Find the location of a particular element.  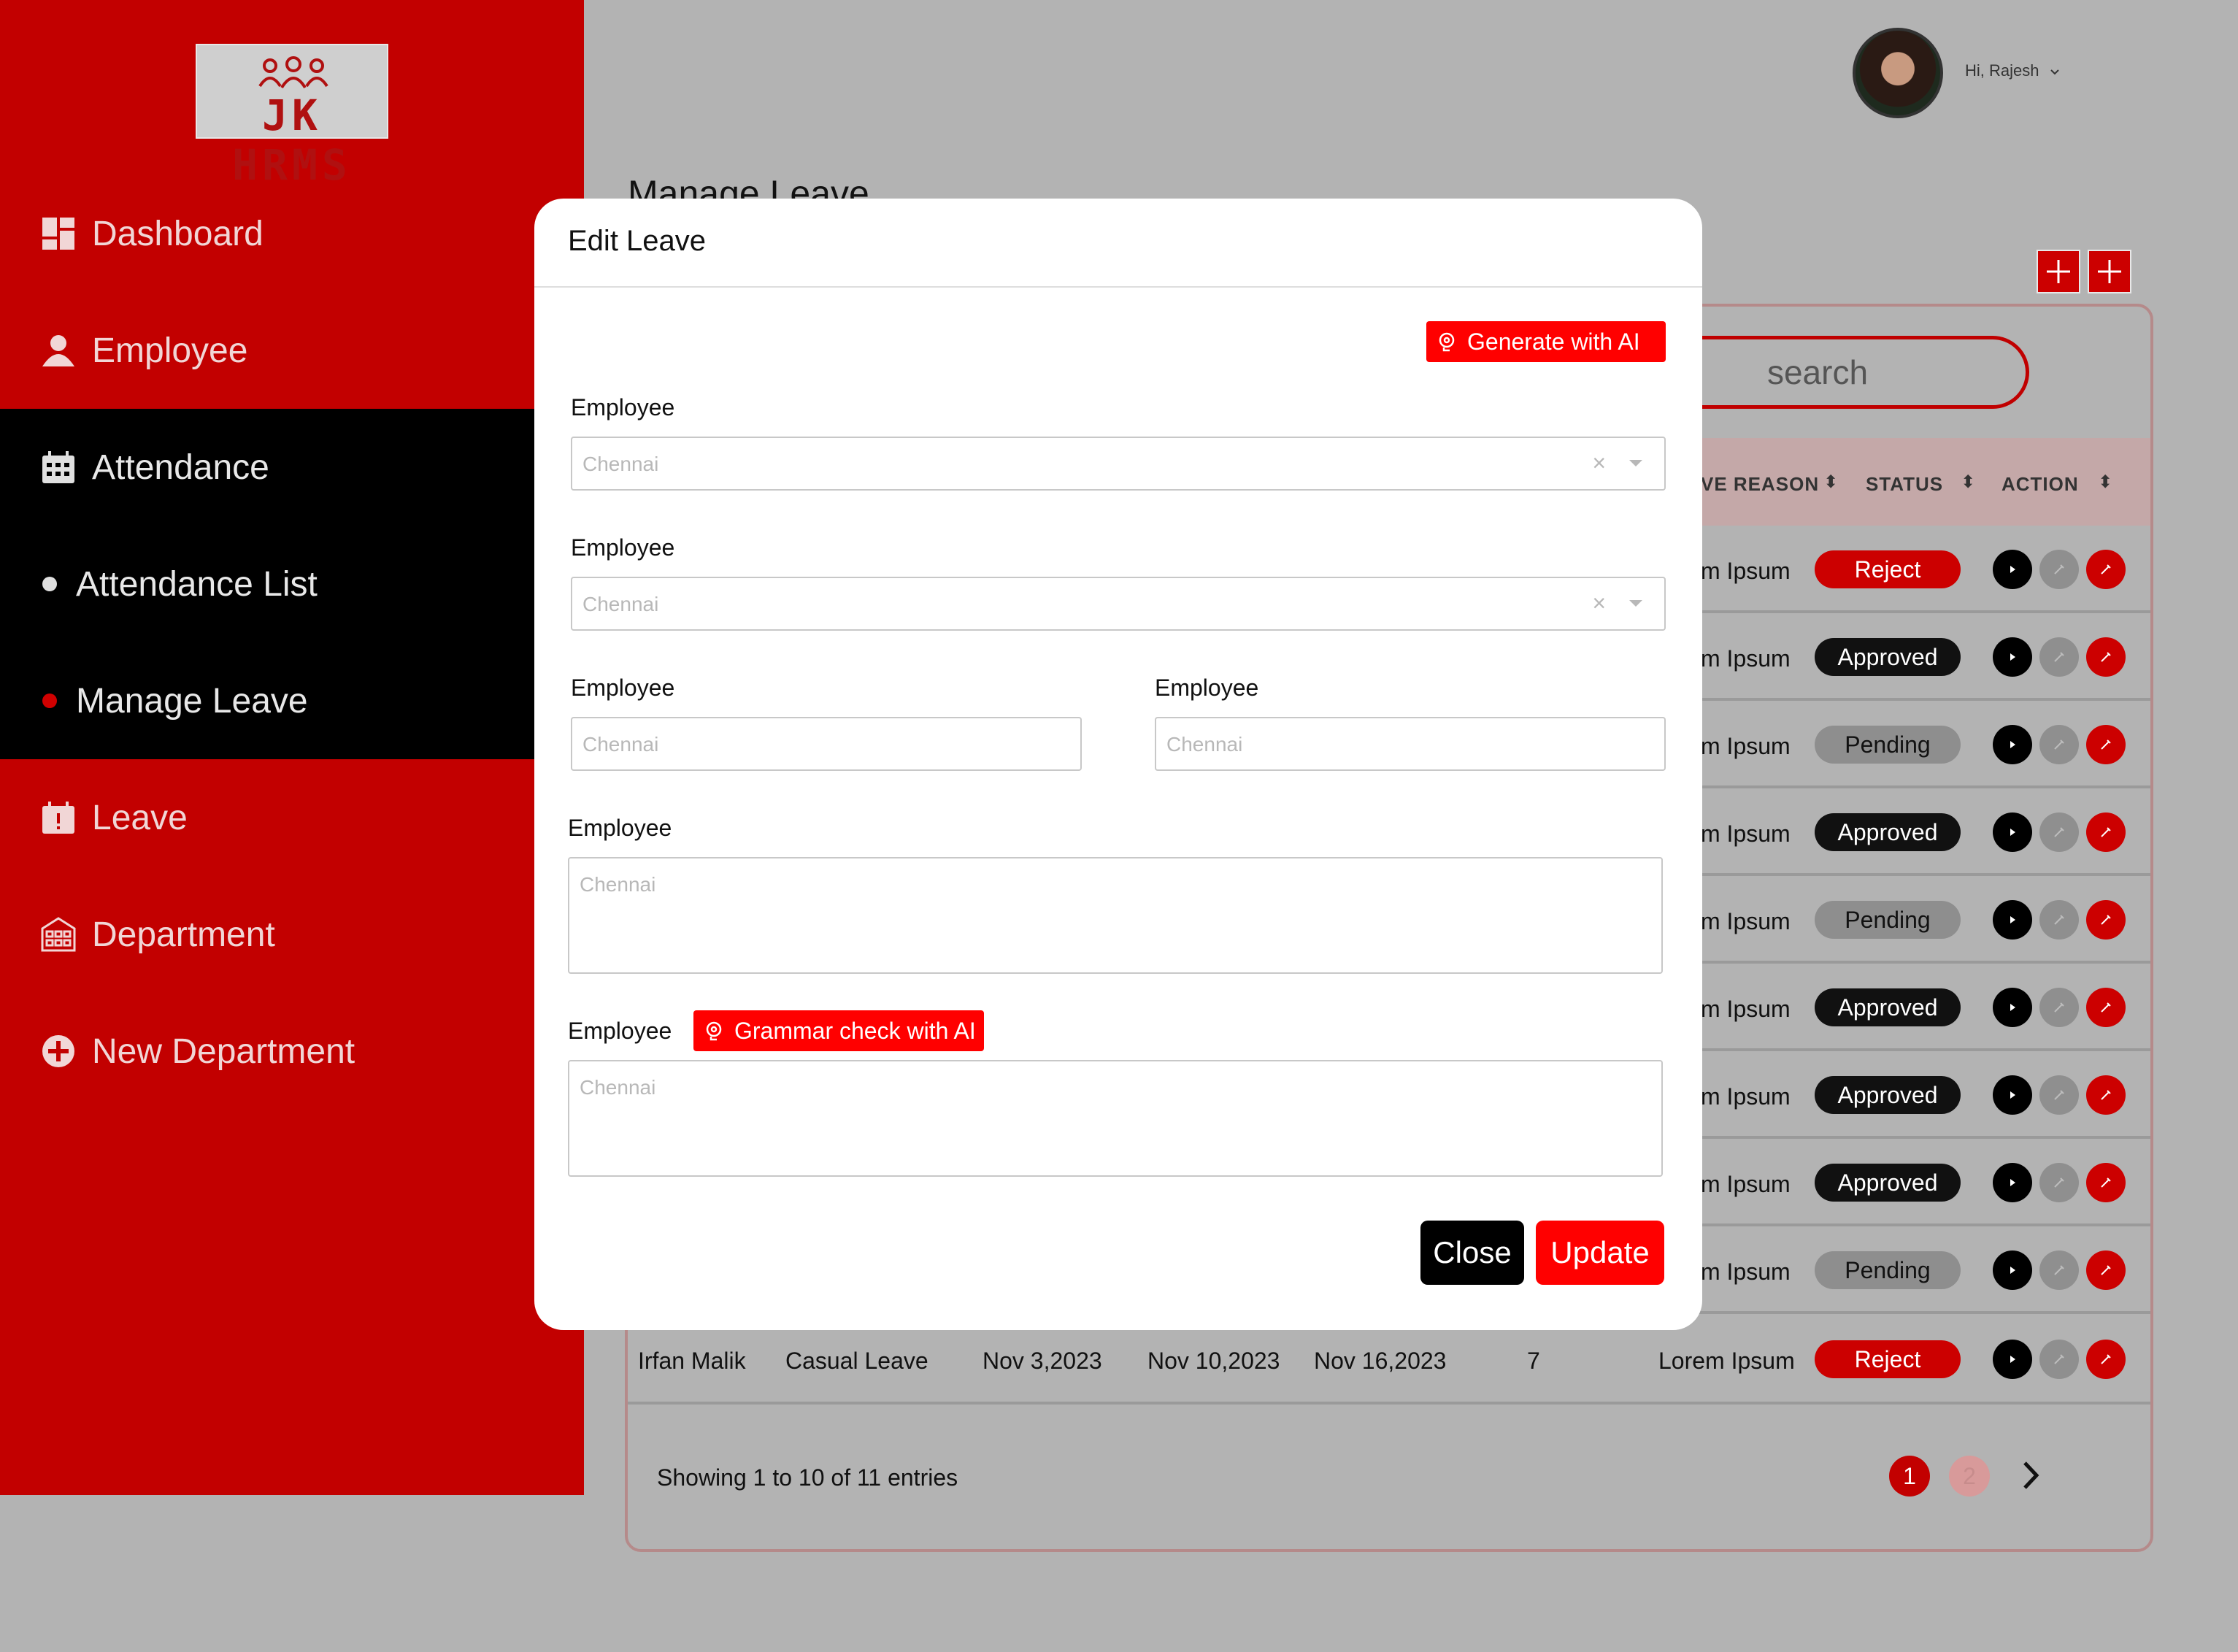

sidebar-item-department: Department is located at coordinates (292, 934).